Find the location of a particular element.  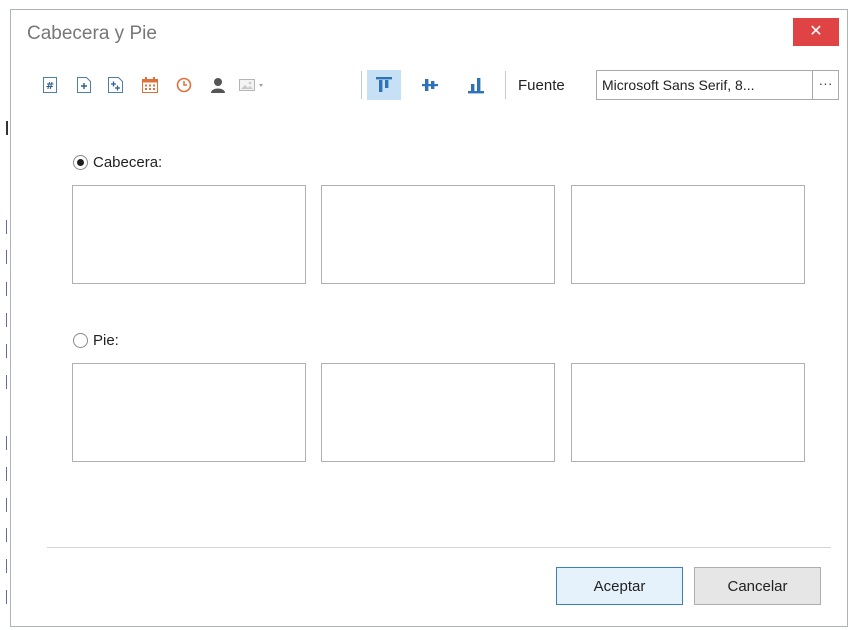

accept-button: Aceptar is located at coordinates (619, 586).